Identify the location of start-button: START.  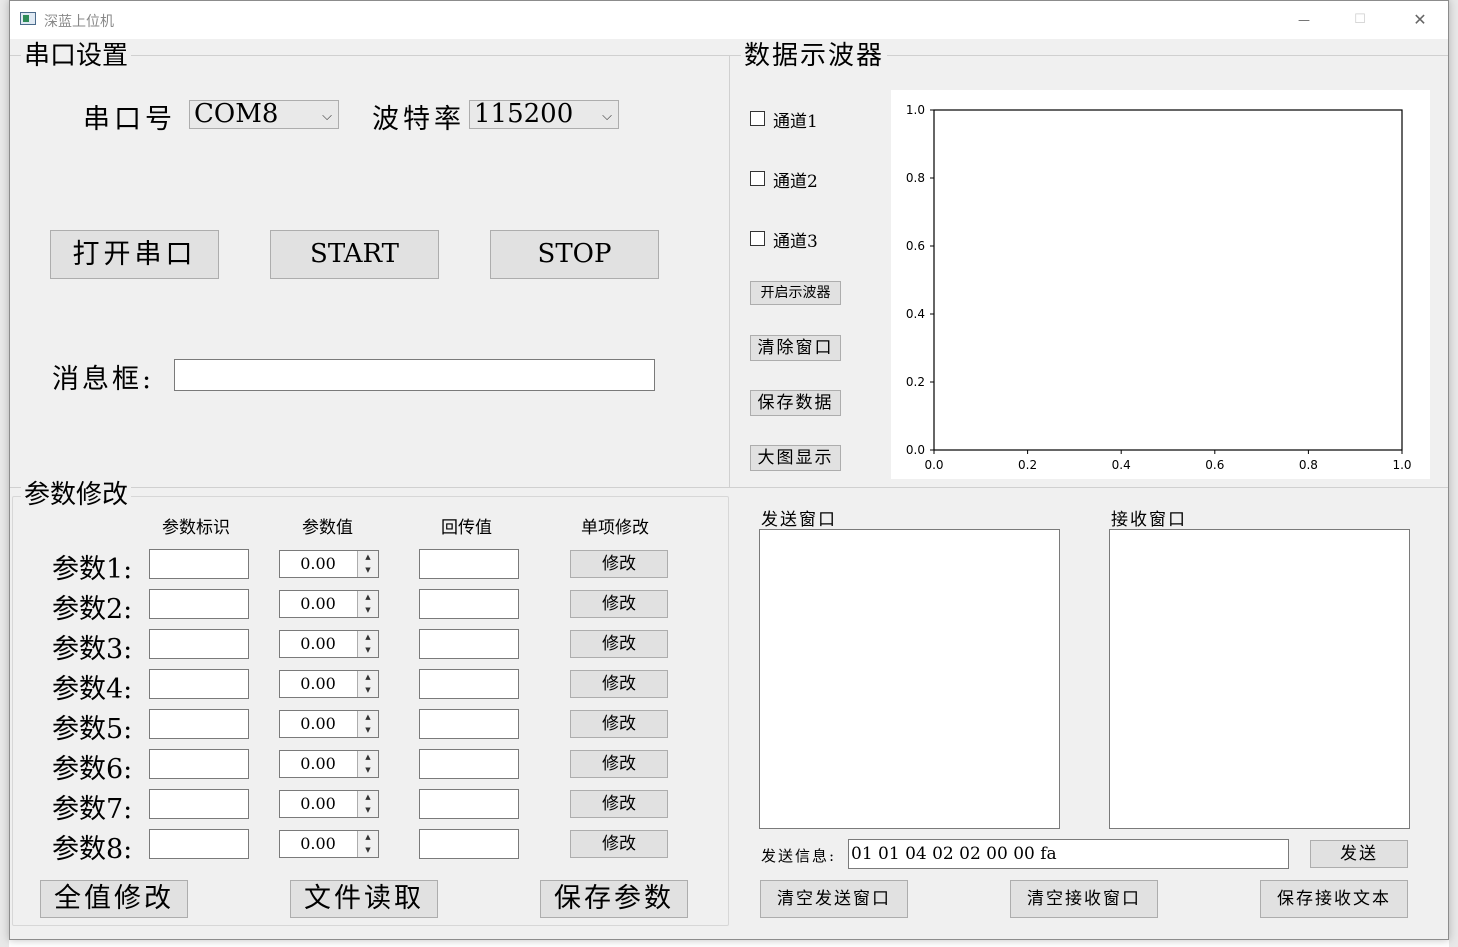
(354, 254).